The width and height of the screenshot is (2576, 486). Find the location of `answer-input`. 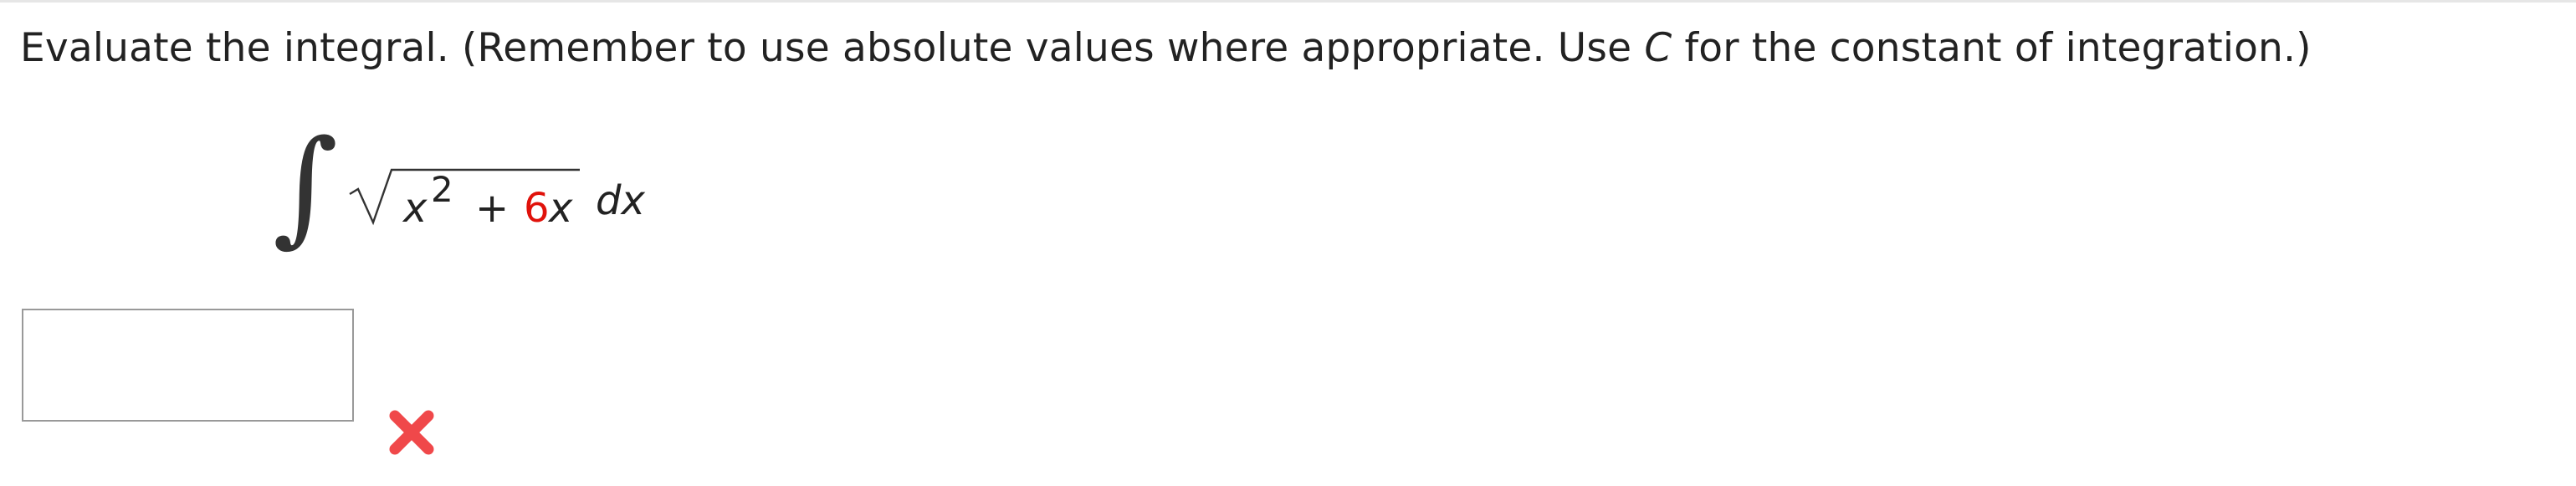

answer-input is located at coordinates (188, 366).